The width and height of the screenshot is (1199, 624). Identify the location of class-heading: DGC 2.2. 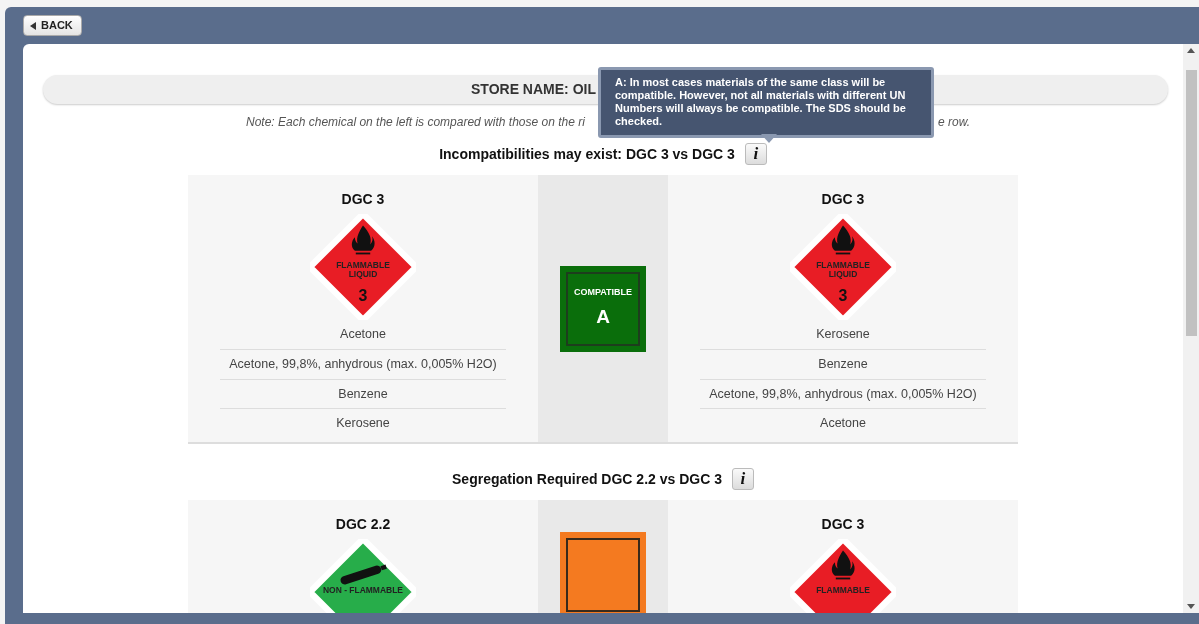
(363, 524).